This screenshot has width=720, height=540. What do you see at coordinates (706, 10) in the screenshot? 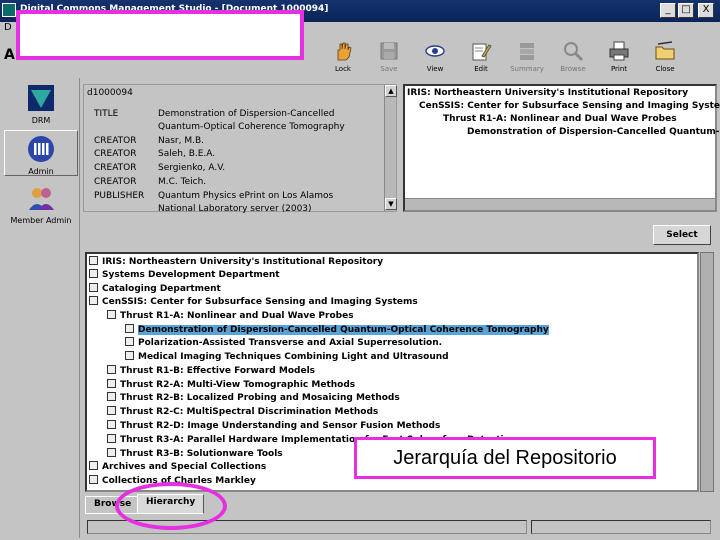
I see `close-window-button: X` at bounding box center [706, 10].